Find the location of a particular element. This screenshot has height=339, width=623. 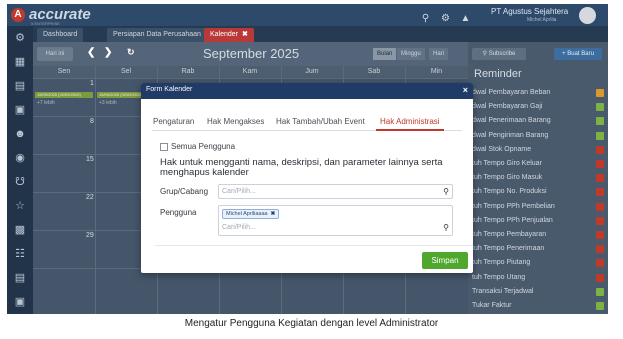

sales-icon: ☆ is located at coordinates (20, 206).